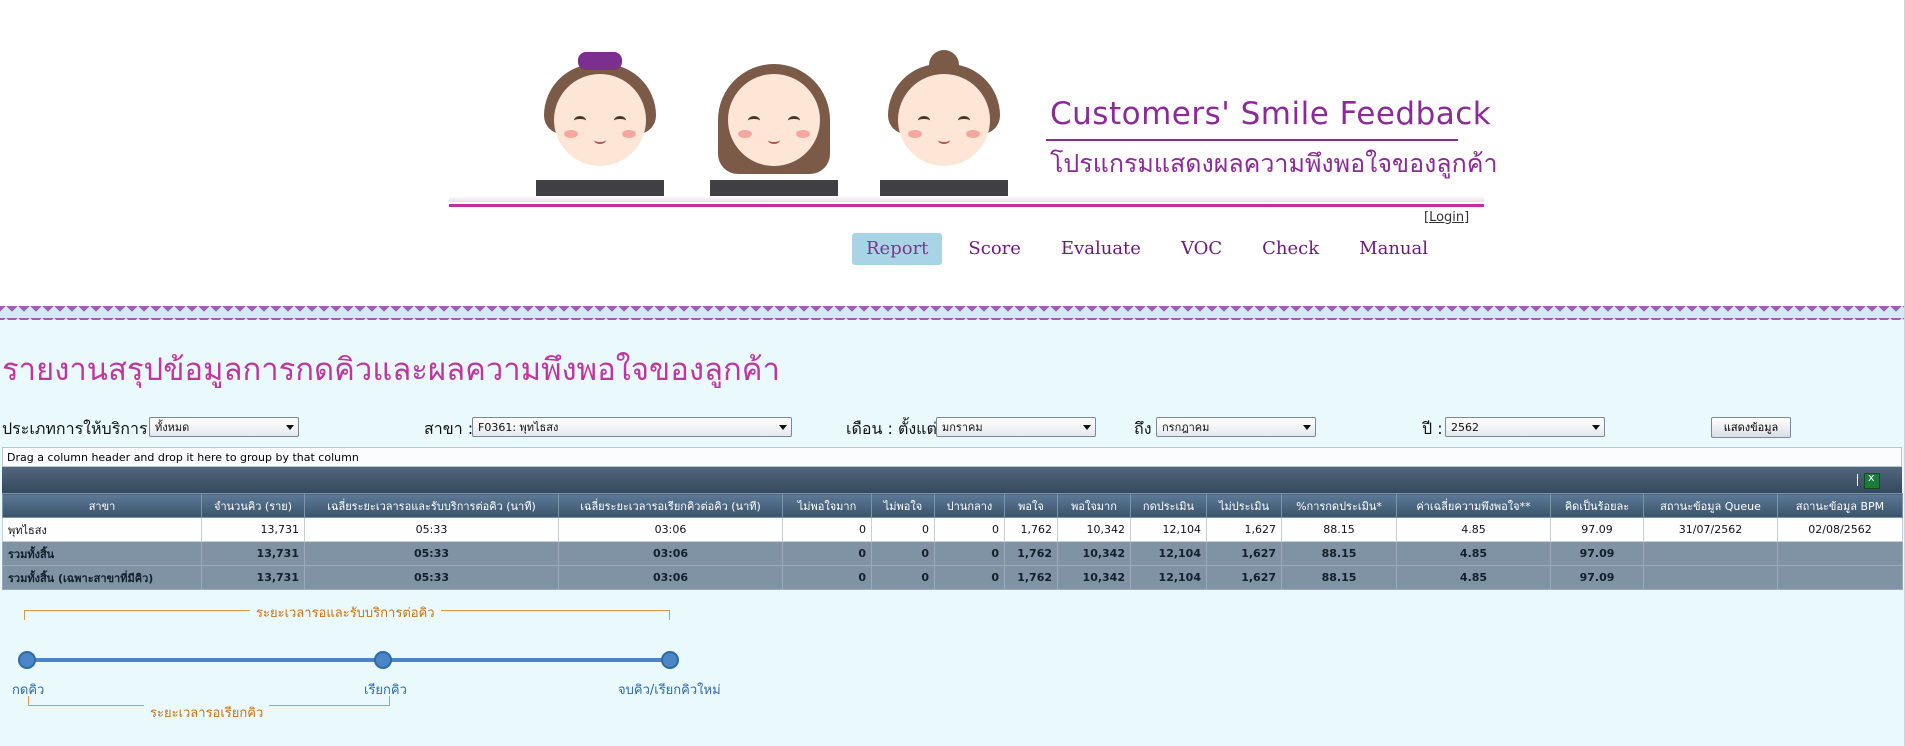 The width and height of the screenshot is (1906, 746). Describe the element at coordinates (953, 313) in the screenshot. I see `decorative-zigzag-band` at that location.